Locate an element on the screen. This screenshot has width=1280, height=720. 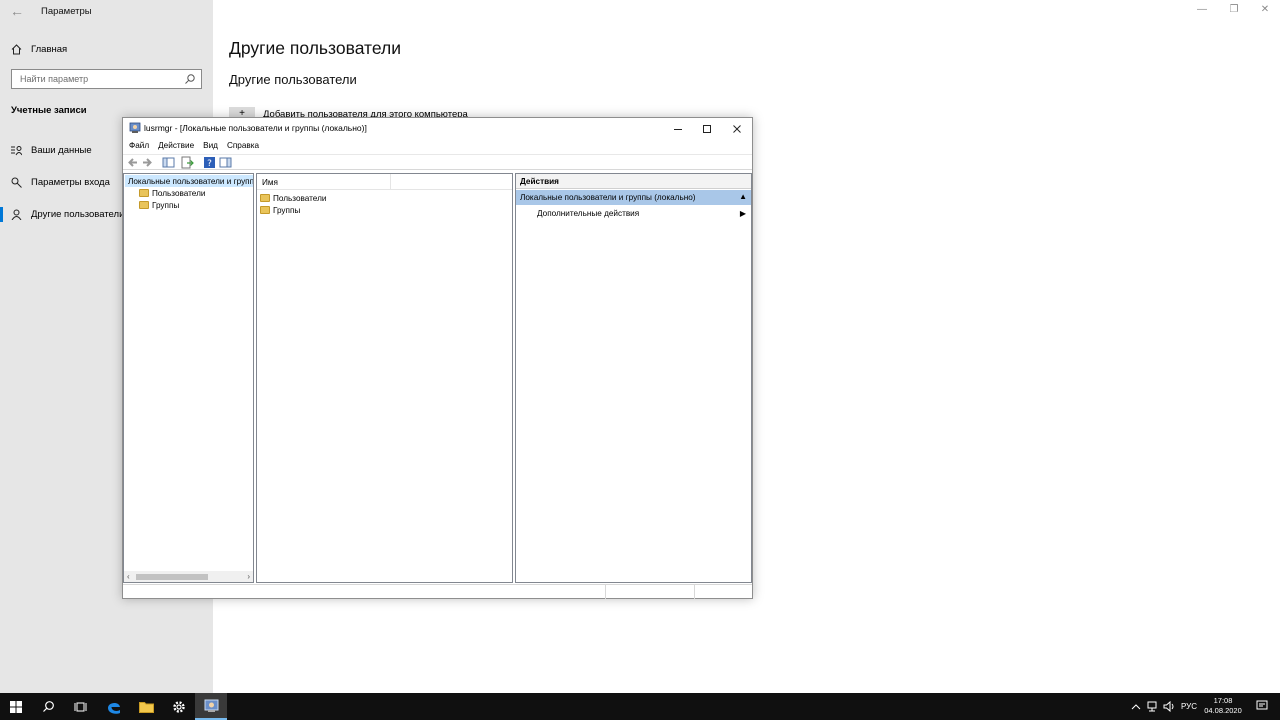
notification-icon is located at coordinates (1262, 706).